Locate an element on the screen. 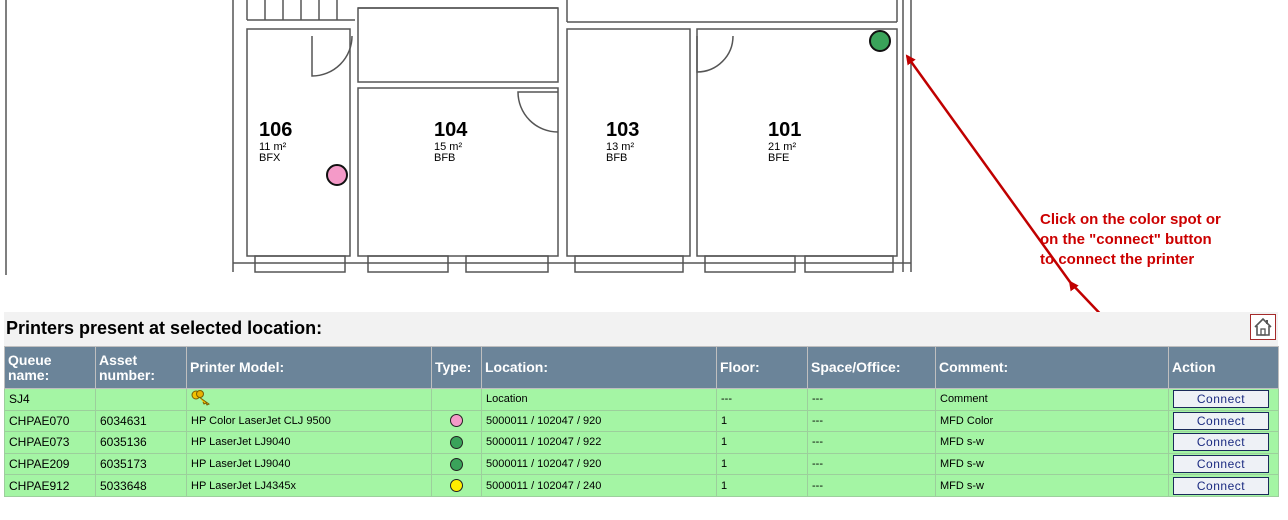 The image size is (1288, 520). room-106-code: BFX is located at coordinates (270, 158).